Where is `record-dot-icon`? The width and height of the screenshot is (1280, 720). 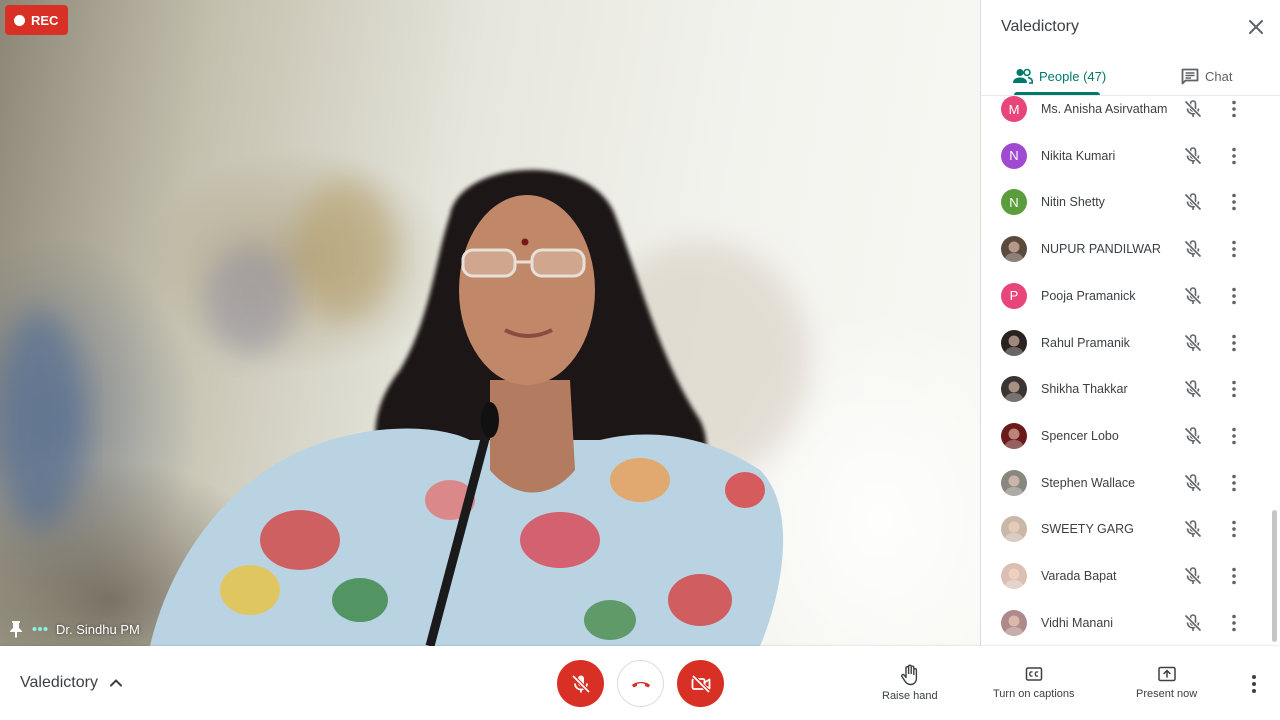 record-dot-icon is located at coordinates (19, 20).